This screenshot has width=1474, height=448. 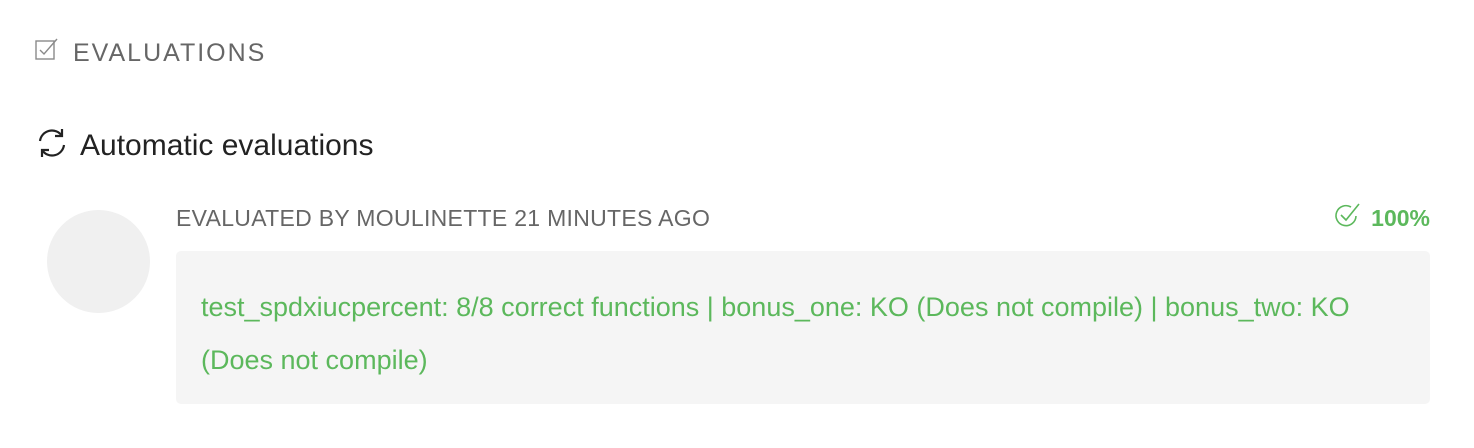 What do you see at coordinates (1347, 215) in the screenshot?
I see `check-circle-icon` at bounding box center [1347, 215].